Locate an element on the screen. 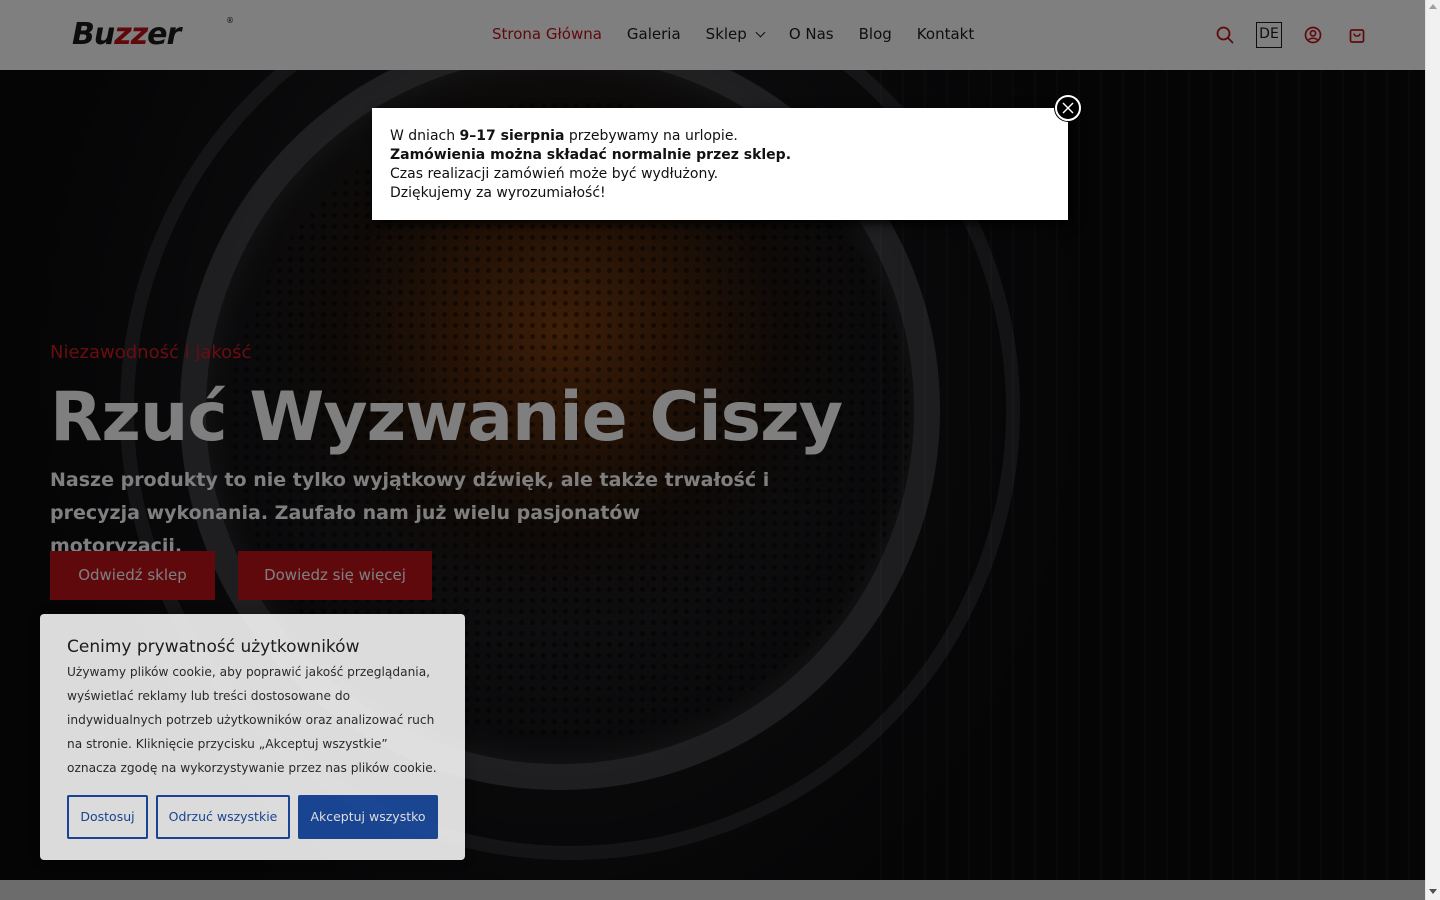  cookie-title: Cenimy prywatność użytkowników is located at coordinates (213, 647).